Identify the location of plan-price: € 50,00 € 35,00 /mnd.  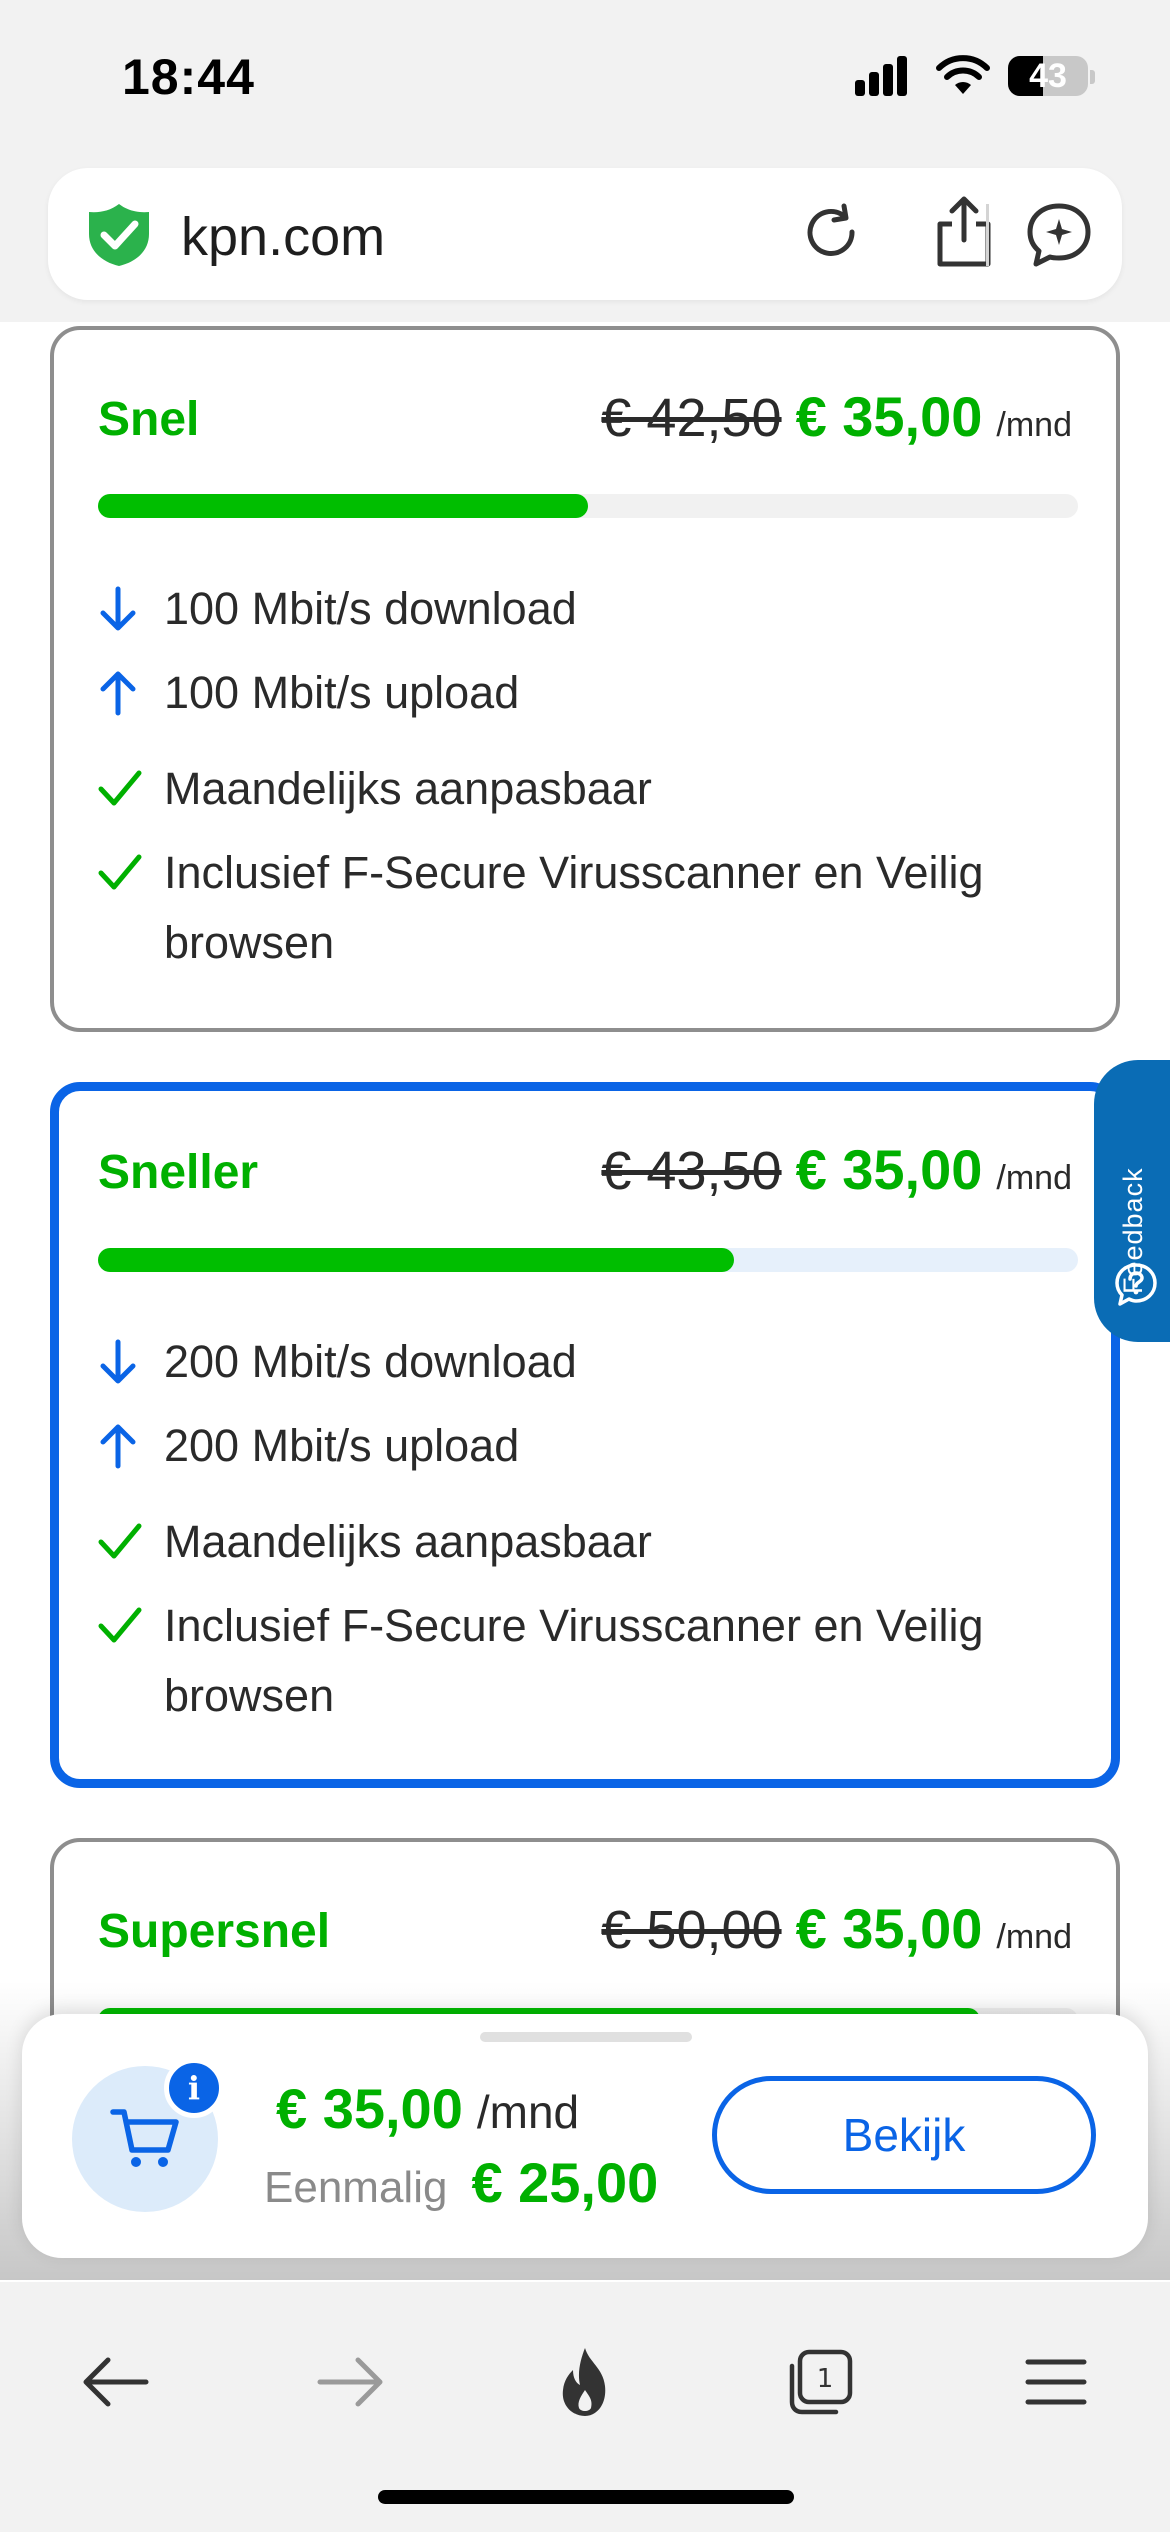
(836, 1928).